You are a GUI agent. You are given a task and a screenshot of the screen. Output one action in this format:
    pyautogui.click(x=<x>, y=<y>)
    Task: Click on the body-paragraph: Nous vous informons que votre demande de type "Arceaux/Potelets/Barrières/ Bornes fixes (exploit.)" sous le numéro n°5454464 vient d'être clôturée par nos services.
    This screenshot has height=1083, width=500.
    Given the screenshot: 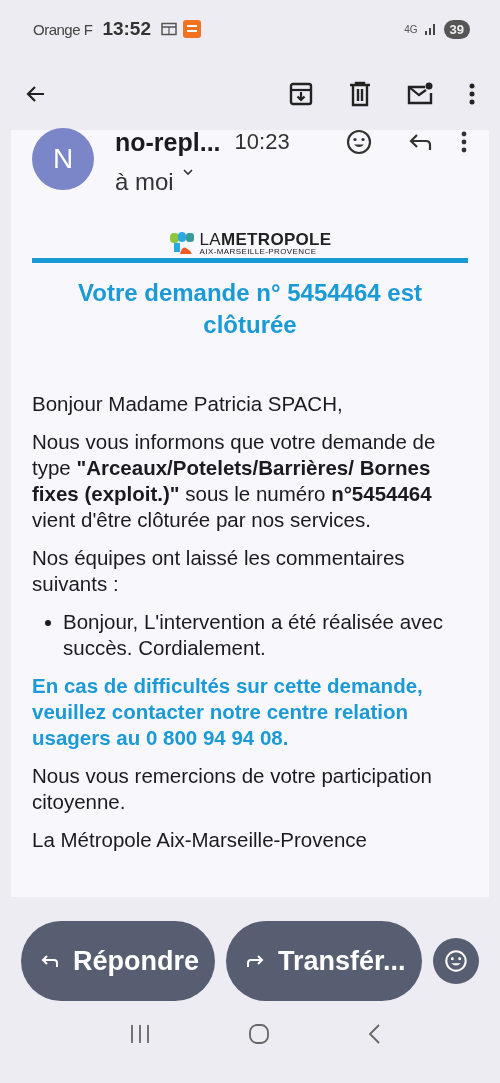 What is the action you would take?
    pyautogui.click(x=234, y=481)
    